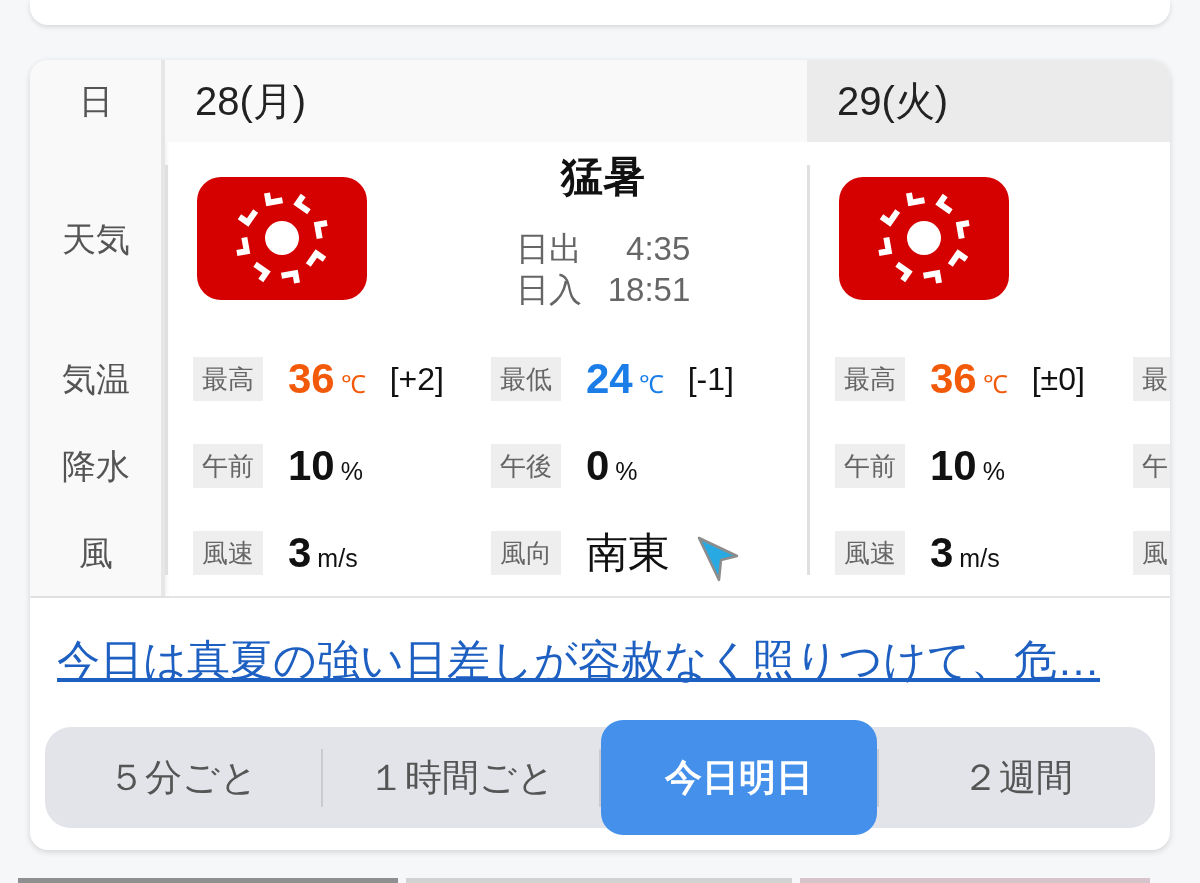 This screenshot has width=1200, height=883. What do you see at coordinates (526, 379) in the screenshot?
I see `stat-label: 最低` at bounding box center [526, 379].